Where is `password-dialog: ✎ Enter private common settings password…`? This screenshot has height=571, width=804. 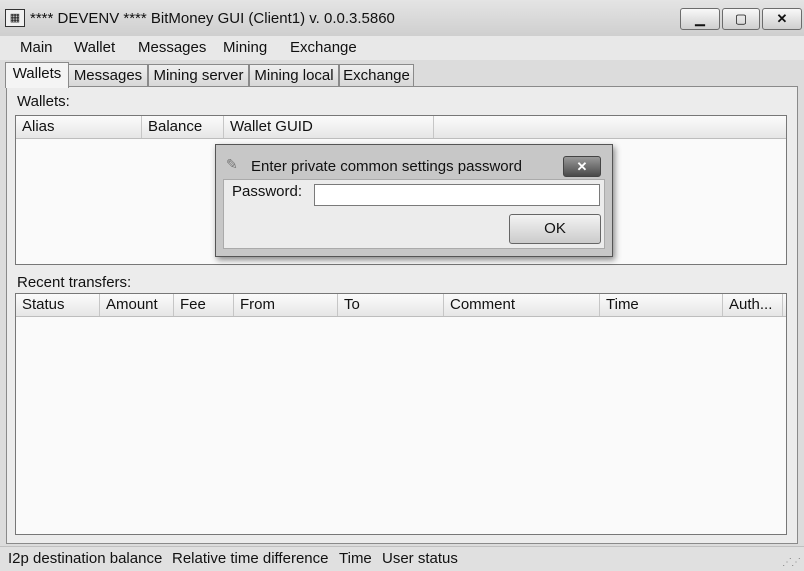
password-dialog: ✎ Enter private common settings password… is located at coordinates (414, 200).